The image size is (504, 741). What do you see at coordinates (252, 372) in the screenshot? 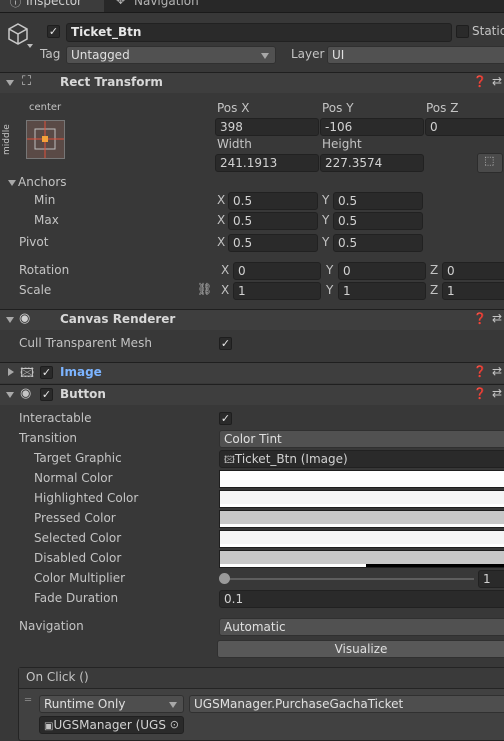
I see `image-header: 🖾 ✓ Image ❓ ⇄` at bounding box center [252, 372].